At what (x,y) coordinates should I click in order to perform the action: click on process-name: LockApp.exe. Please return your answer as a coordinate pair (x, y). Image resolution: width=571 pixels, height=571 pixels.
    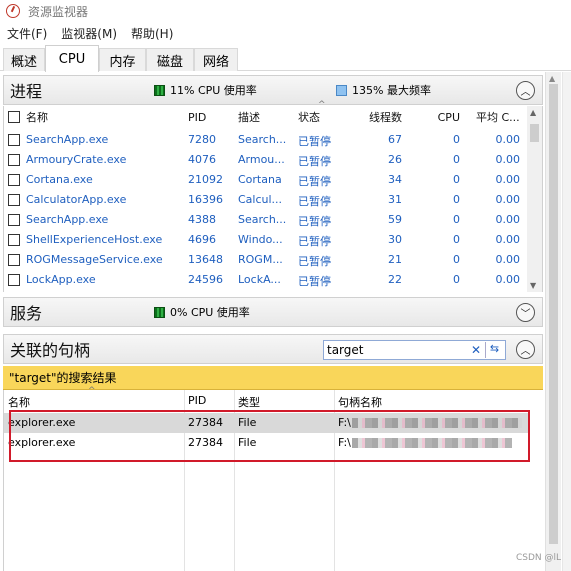
    Looking at the image, I should click on (61, 279).